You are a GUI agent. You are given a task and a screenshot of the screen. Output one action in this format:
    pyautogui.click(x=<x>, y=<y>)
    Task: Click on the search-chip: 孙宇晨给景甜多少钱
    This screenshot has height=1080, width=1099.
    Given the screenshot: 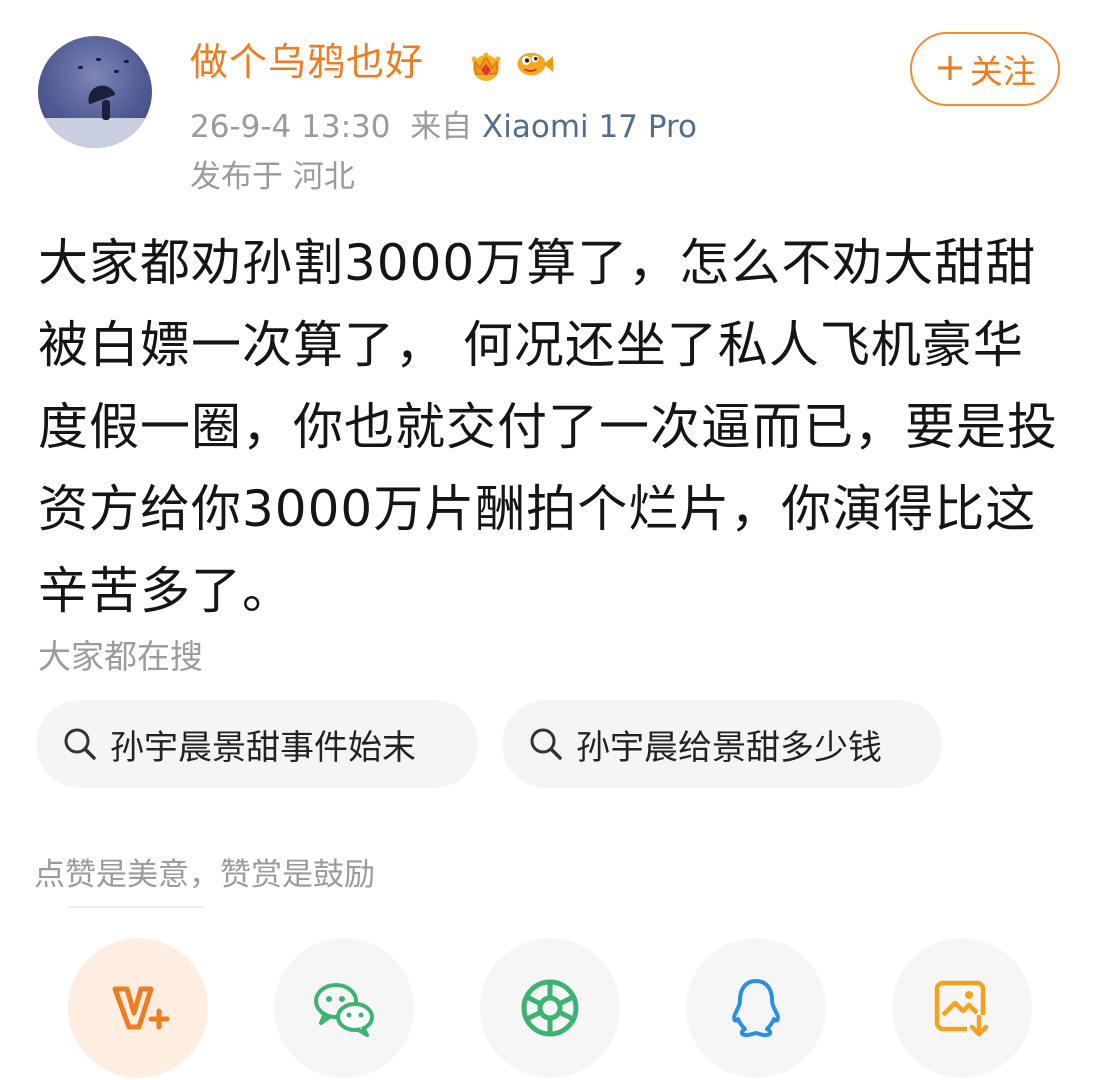 What is the action you would take?
    pyautogui.click(x=722, y=744)
    